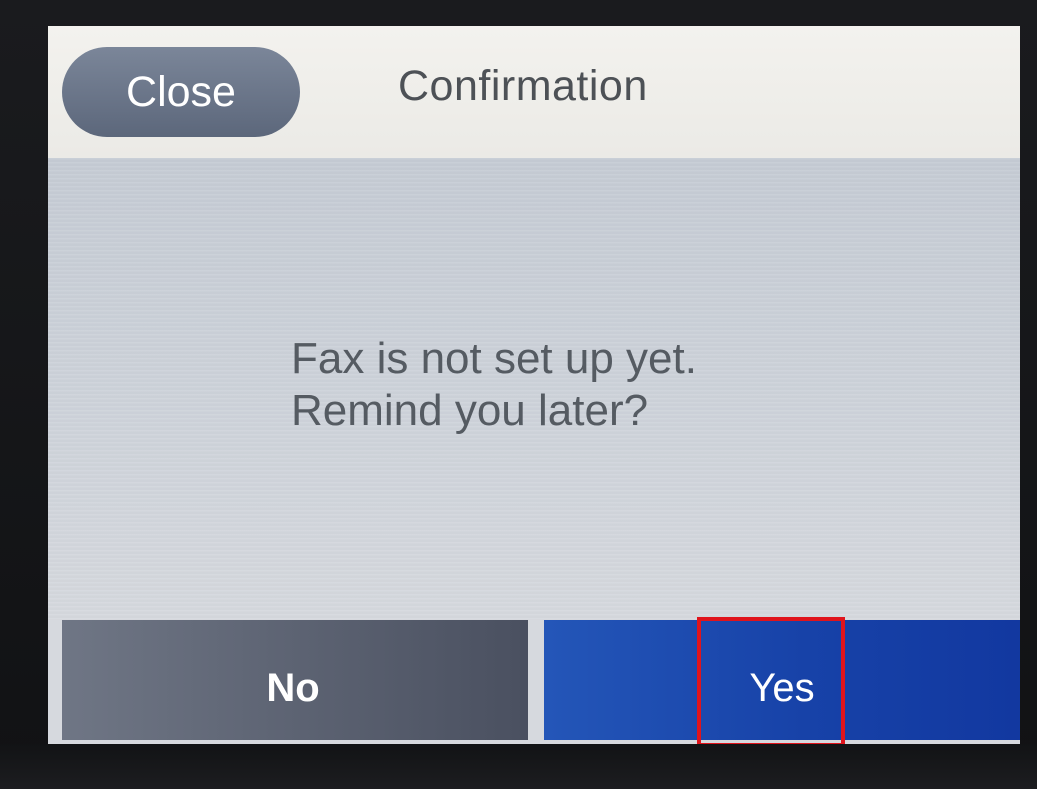 The image size is (1037, 789). What do you see at coordinates (534, 682) in the screenshot?
I see `action-bar: No Yes` at bounding box center [534, 682].